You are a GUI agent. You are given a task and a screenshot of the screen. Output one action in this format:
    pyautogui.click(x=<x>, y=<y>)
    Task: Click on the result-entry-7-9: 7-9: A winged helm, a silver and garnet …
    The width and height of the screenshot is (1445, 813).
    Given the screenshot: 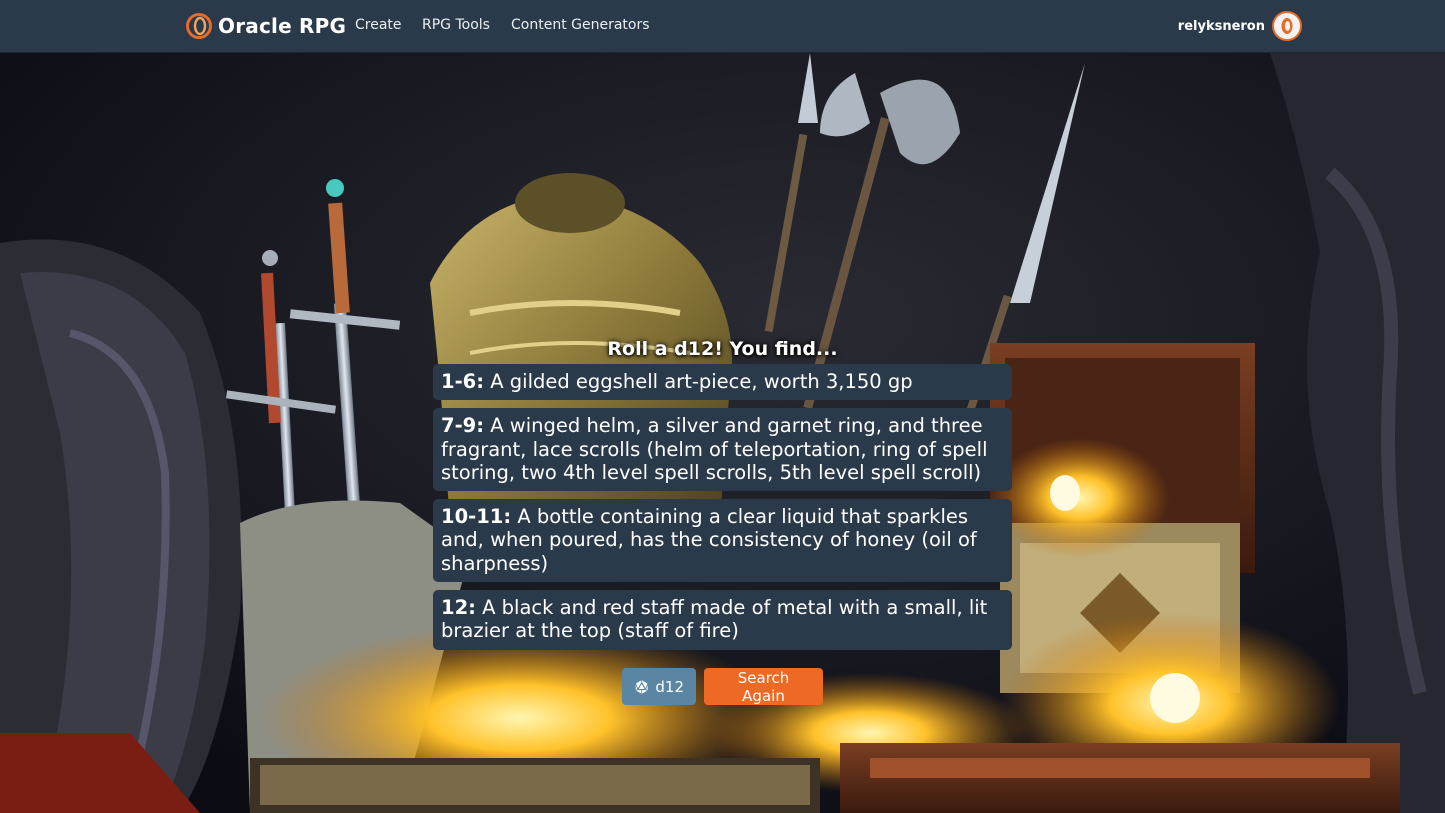 What is the action you would take?
    pyautogui.click(x=722, y=450)
    